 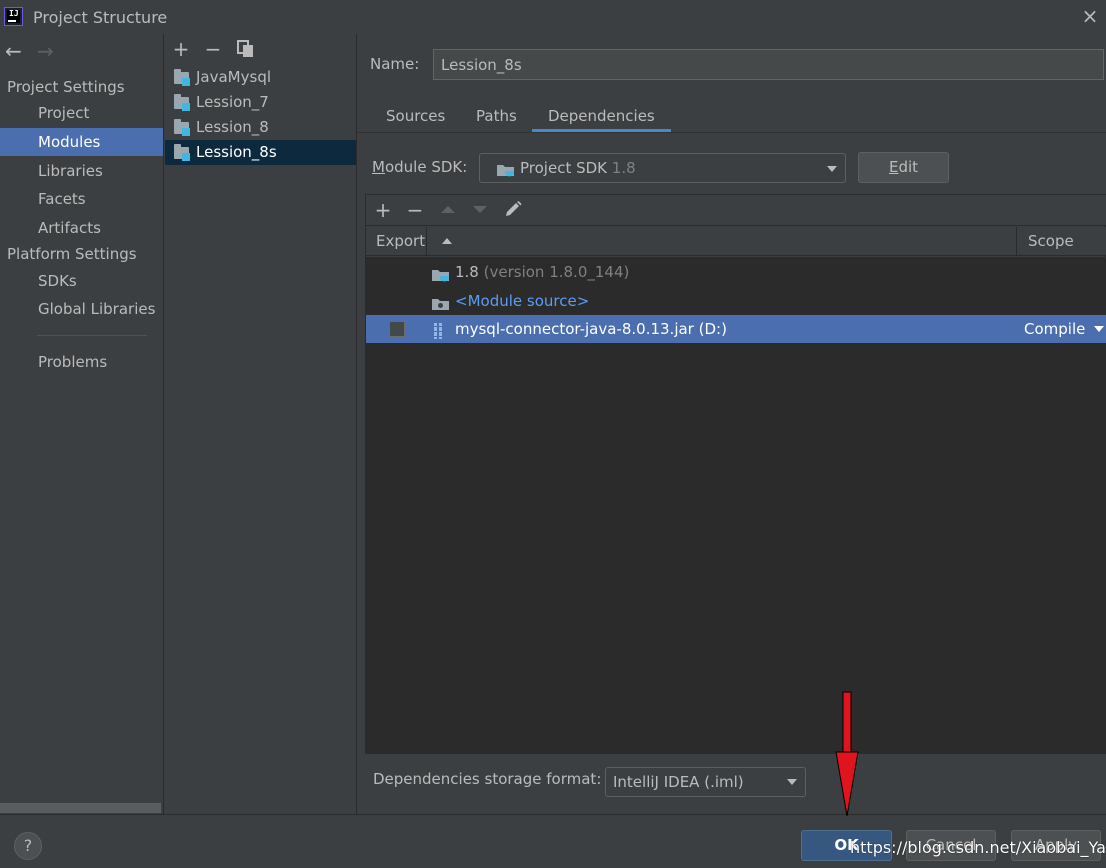 What do you see at coordinates (556, 272) in the screenshot?
I see `dependency-version: (version 1.8.0_144)` at bounding box center [556, 272].